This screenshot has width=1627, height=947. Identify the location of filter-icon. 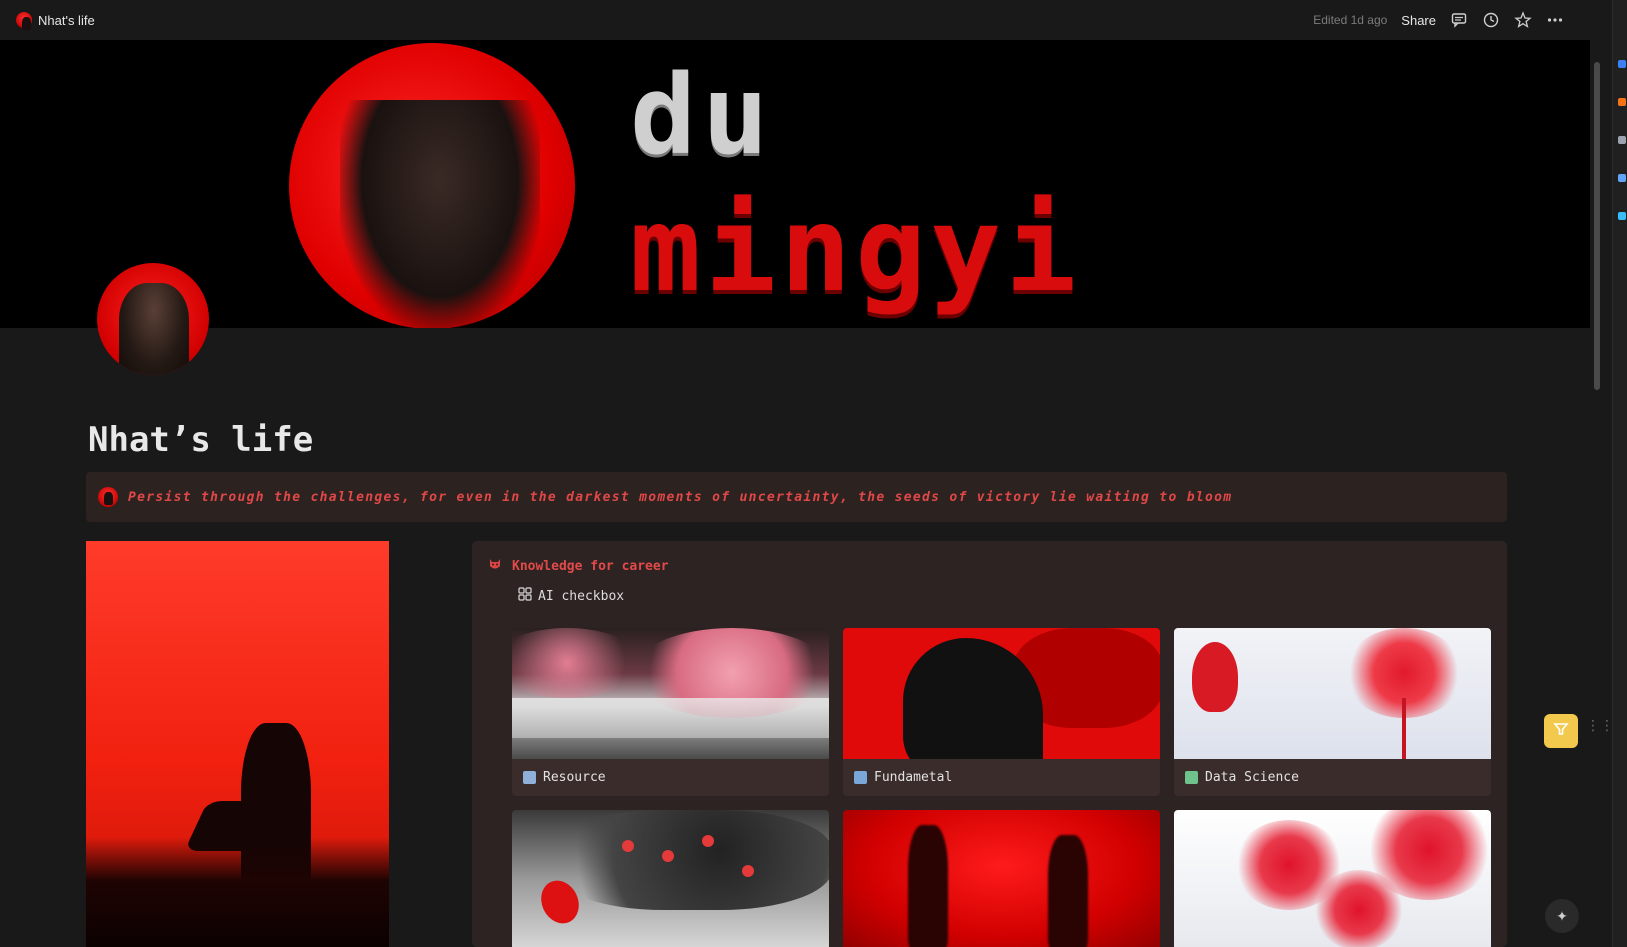
(1561, 731).